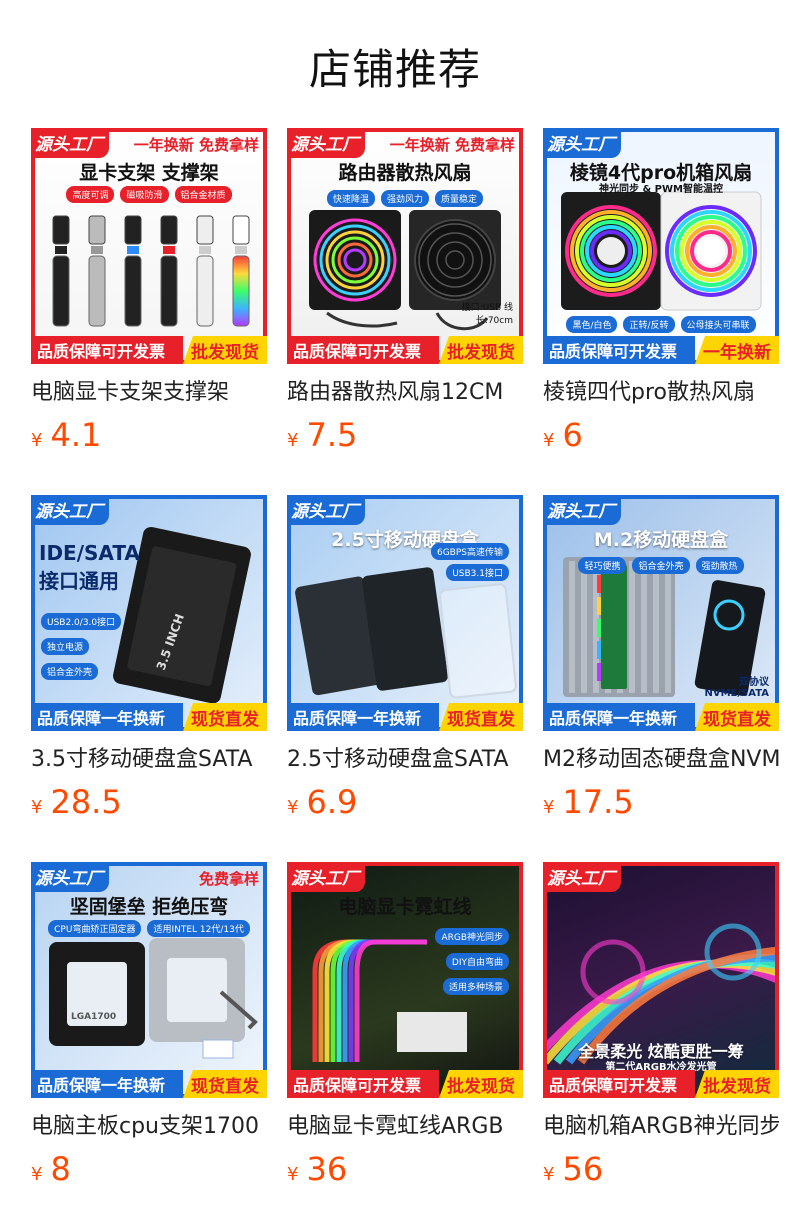  Describe the element at coordinates (487, 314) in the screenshot. I see `image-note: 接口:USB 线长:70cm` at that location.